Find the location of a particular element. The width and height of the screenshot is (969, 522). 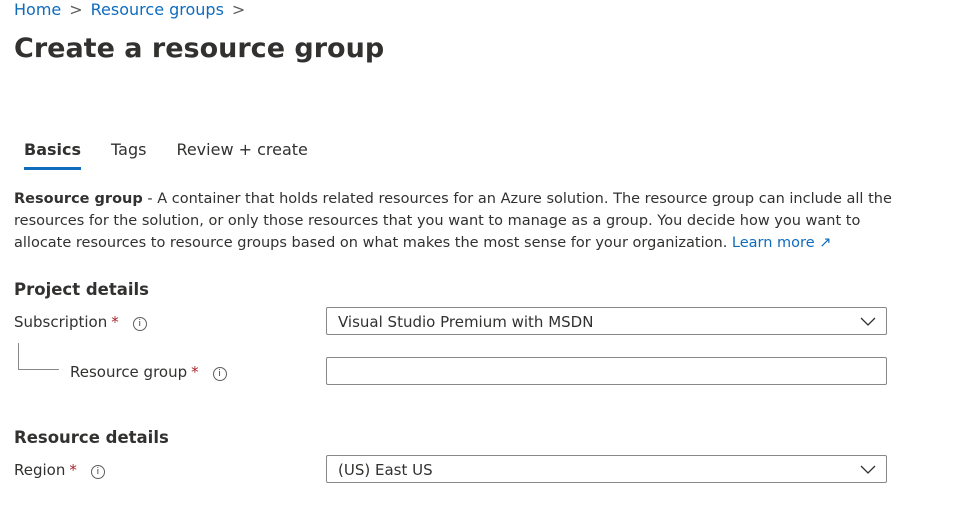

project-details-heading: Project details is located at coordinates (81, 289).